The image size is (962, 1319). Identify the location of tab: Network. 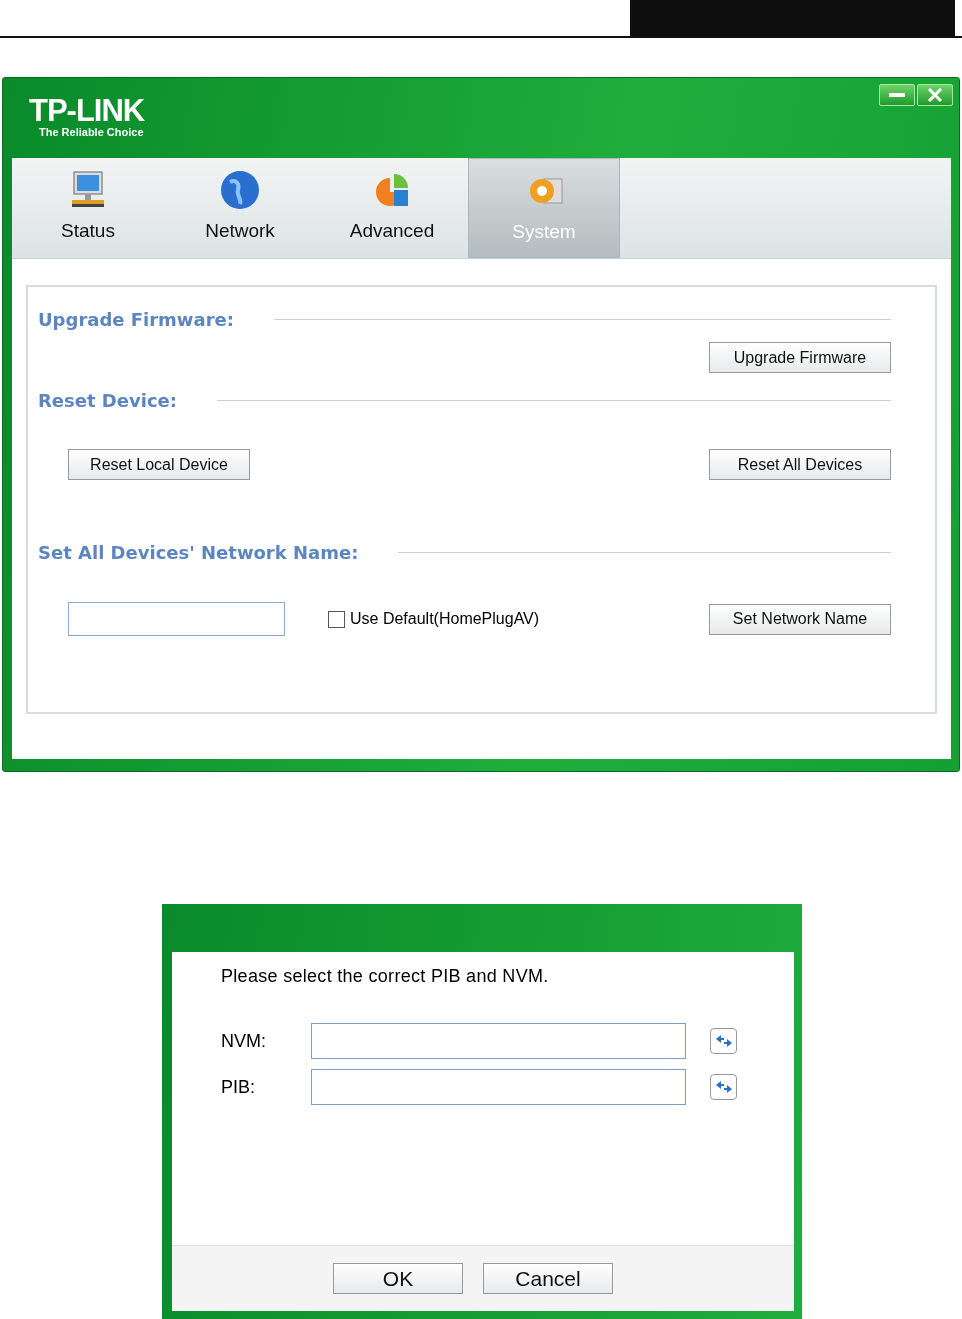
(240, 208).